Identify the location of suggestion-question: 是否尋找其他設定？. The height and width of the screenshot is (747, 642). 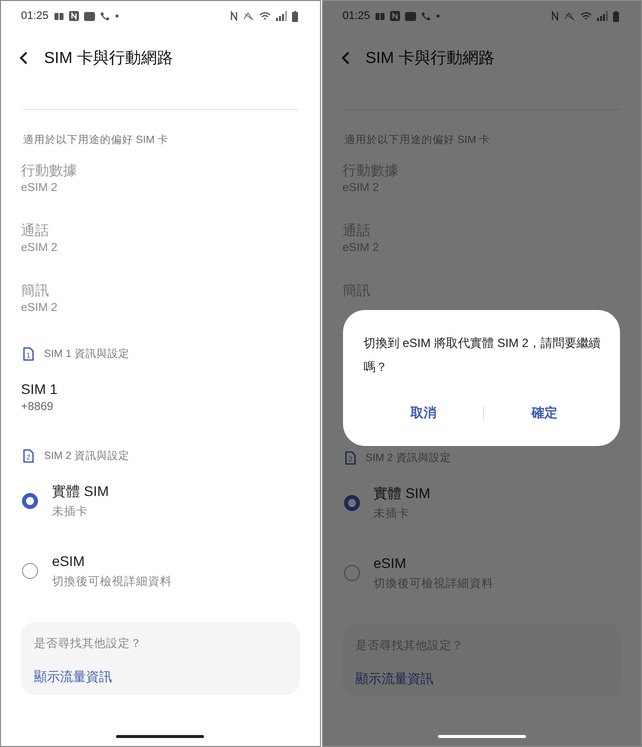
(88, 644).